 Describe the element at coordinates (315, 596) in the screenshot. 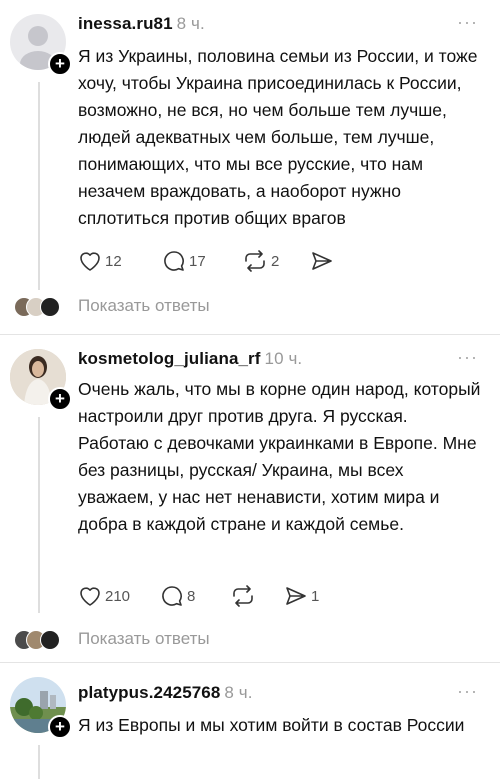

I see `share-count: 1` at that location.